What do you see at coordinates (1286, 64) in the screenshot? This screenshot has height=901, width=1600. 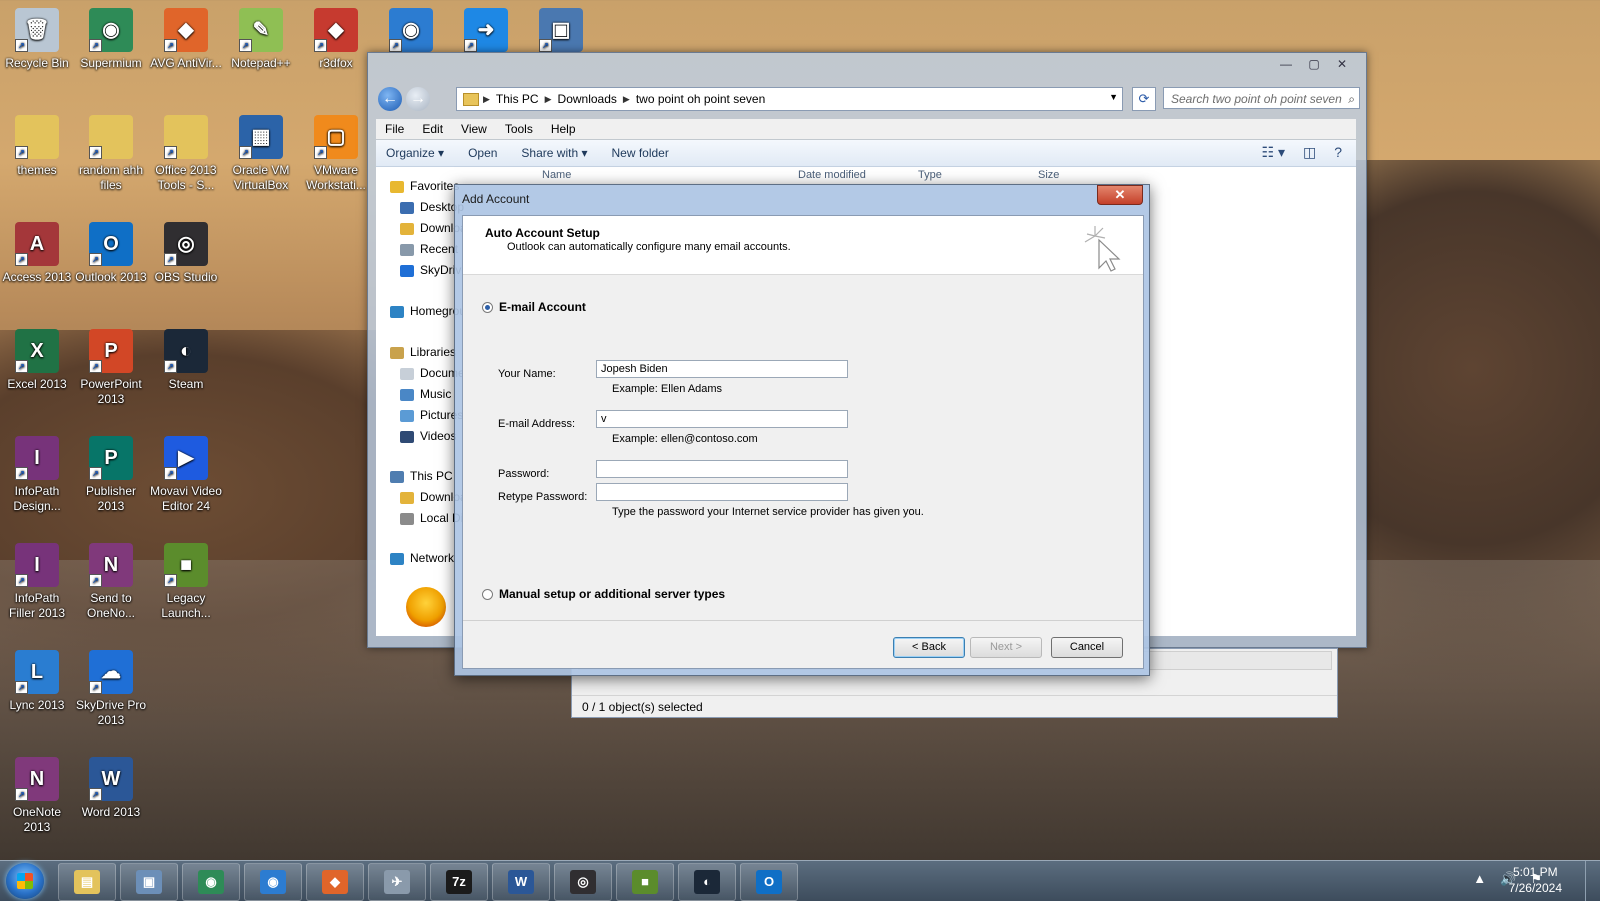 I see `minimize-icon: —` at bounding box center [1286, 64].